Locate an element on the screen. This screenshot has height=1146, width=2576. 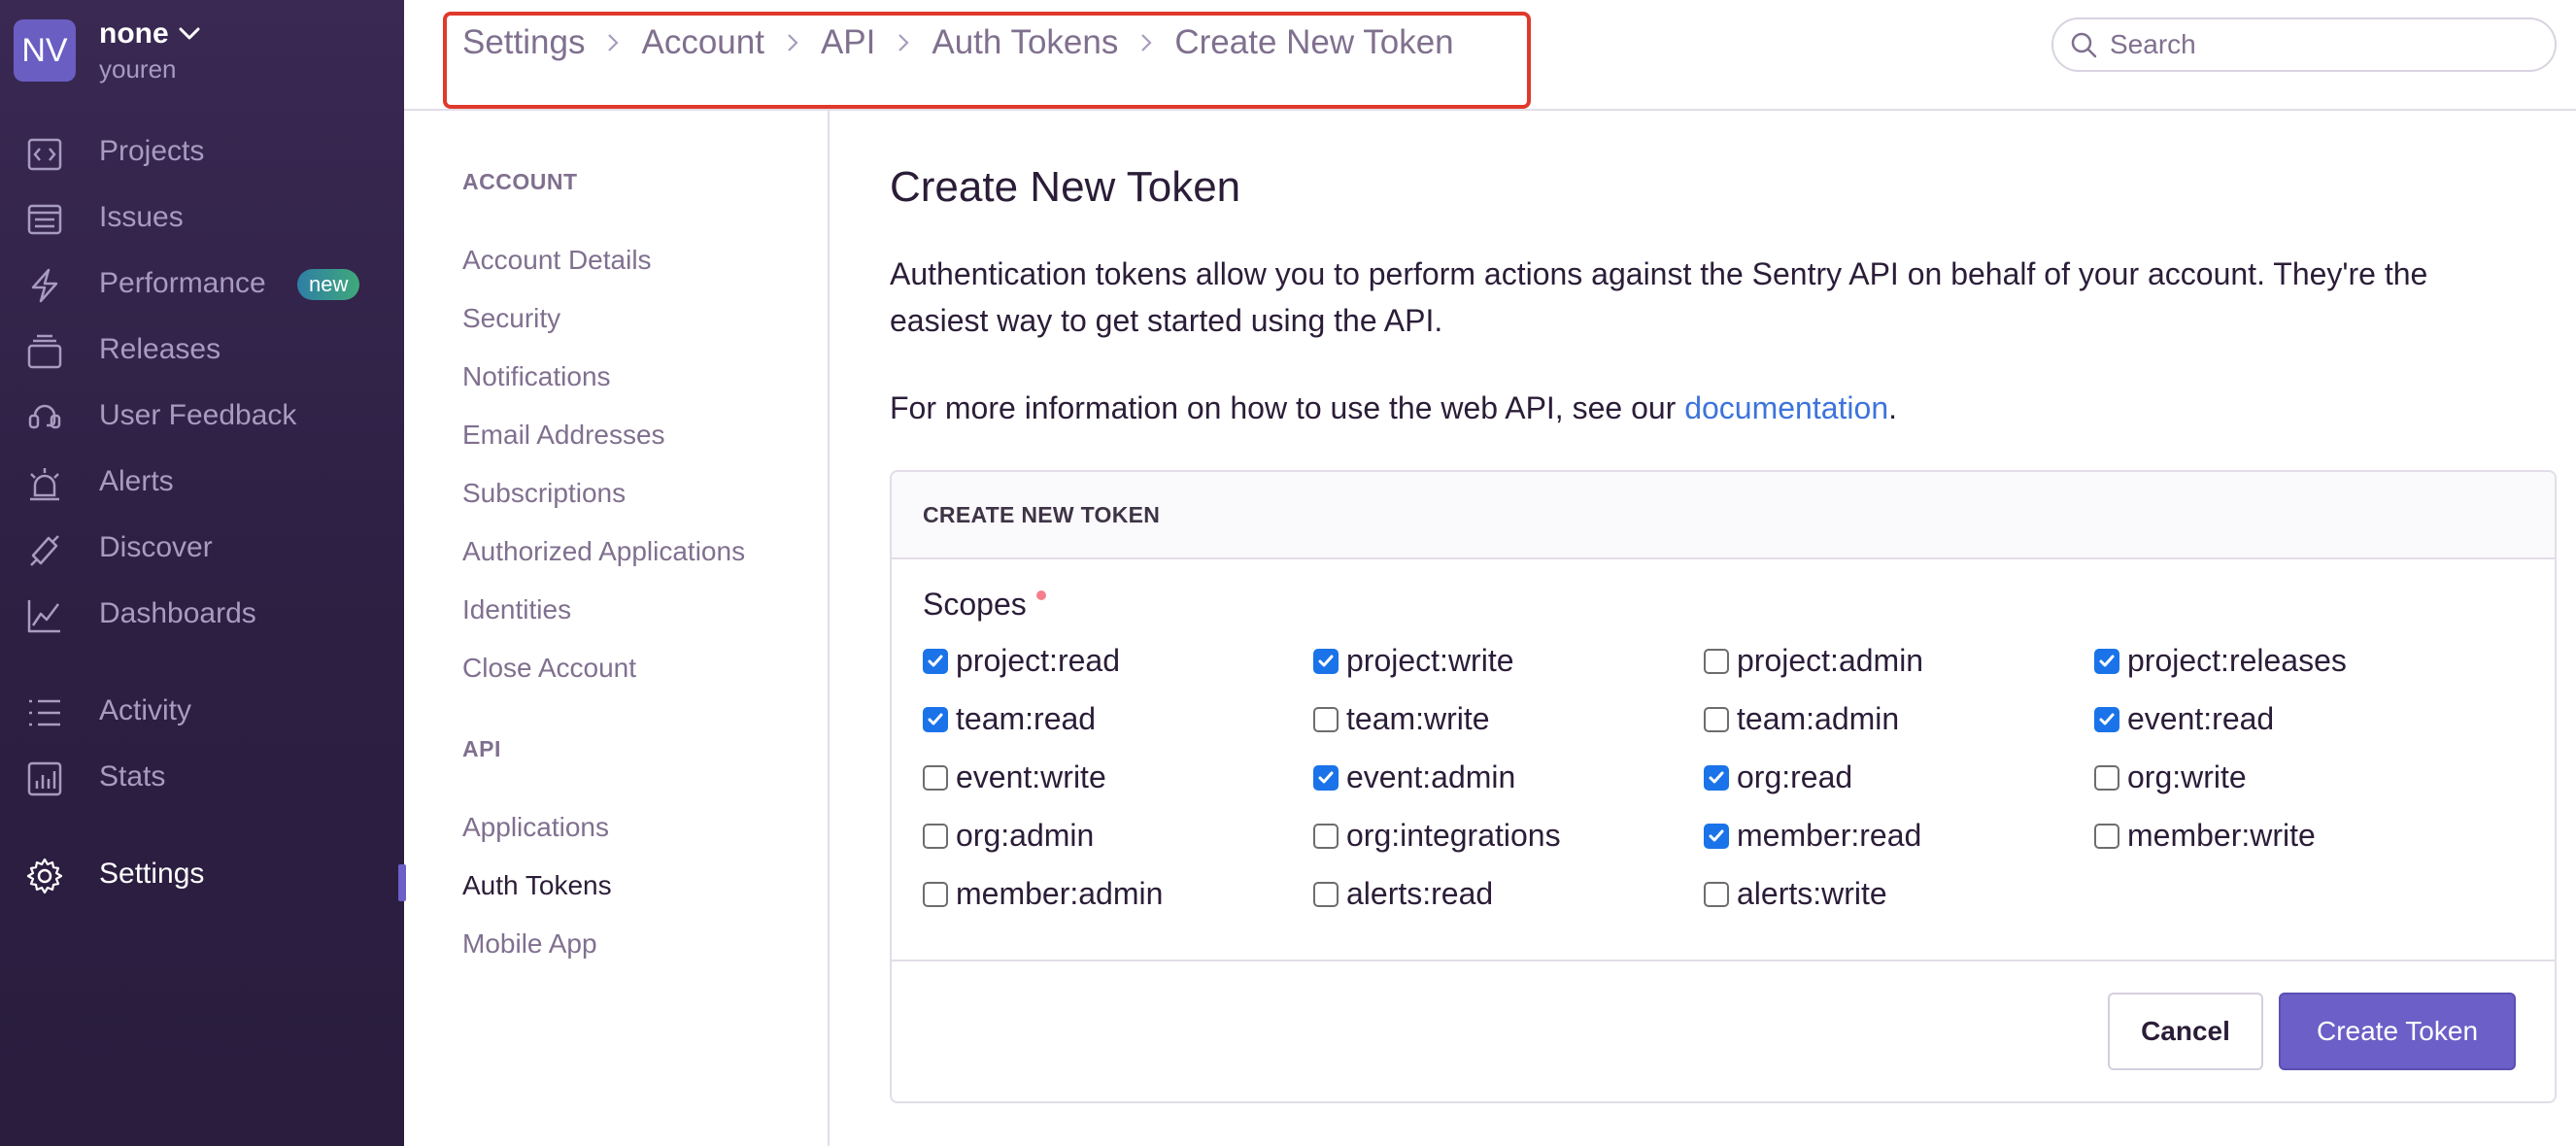
scope-team-admin: team:admin is located at coordinates (1801, 719).